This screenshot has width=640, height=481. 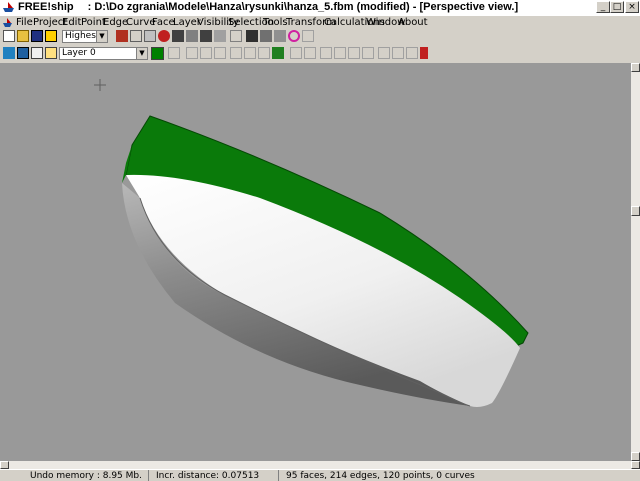 What do you see at coordinates (51, 53) in the screenshot?
I see `new-layer-icon` at bounding box center [51, 53].